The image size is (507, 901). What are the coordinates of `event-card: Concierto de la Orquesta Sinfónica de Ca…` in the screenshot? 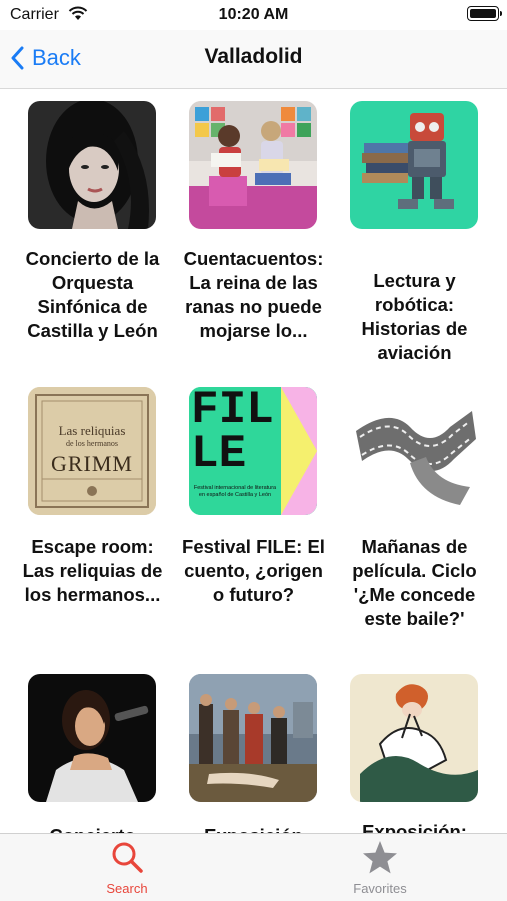 It's located at (92, 236).